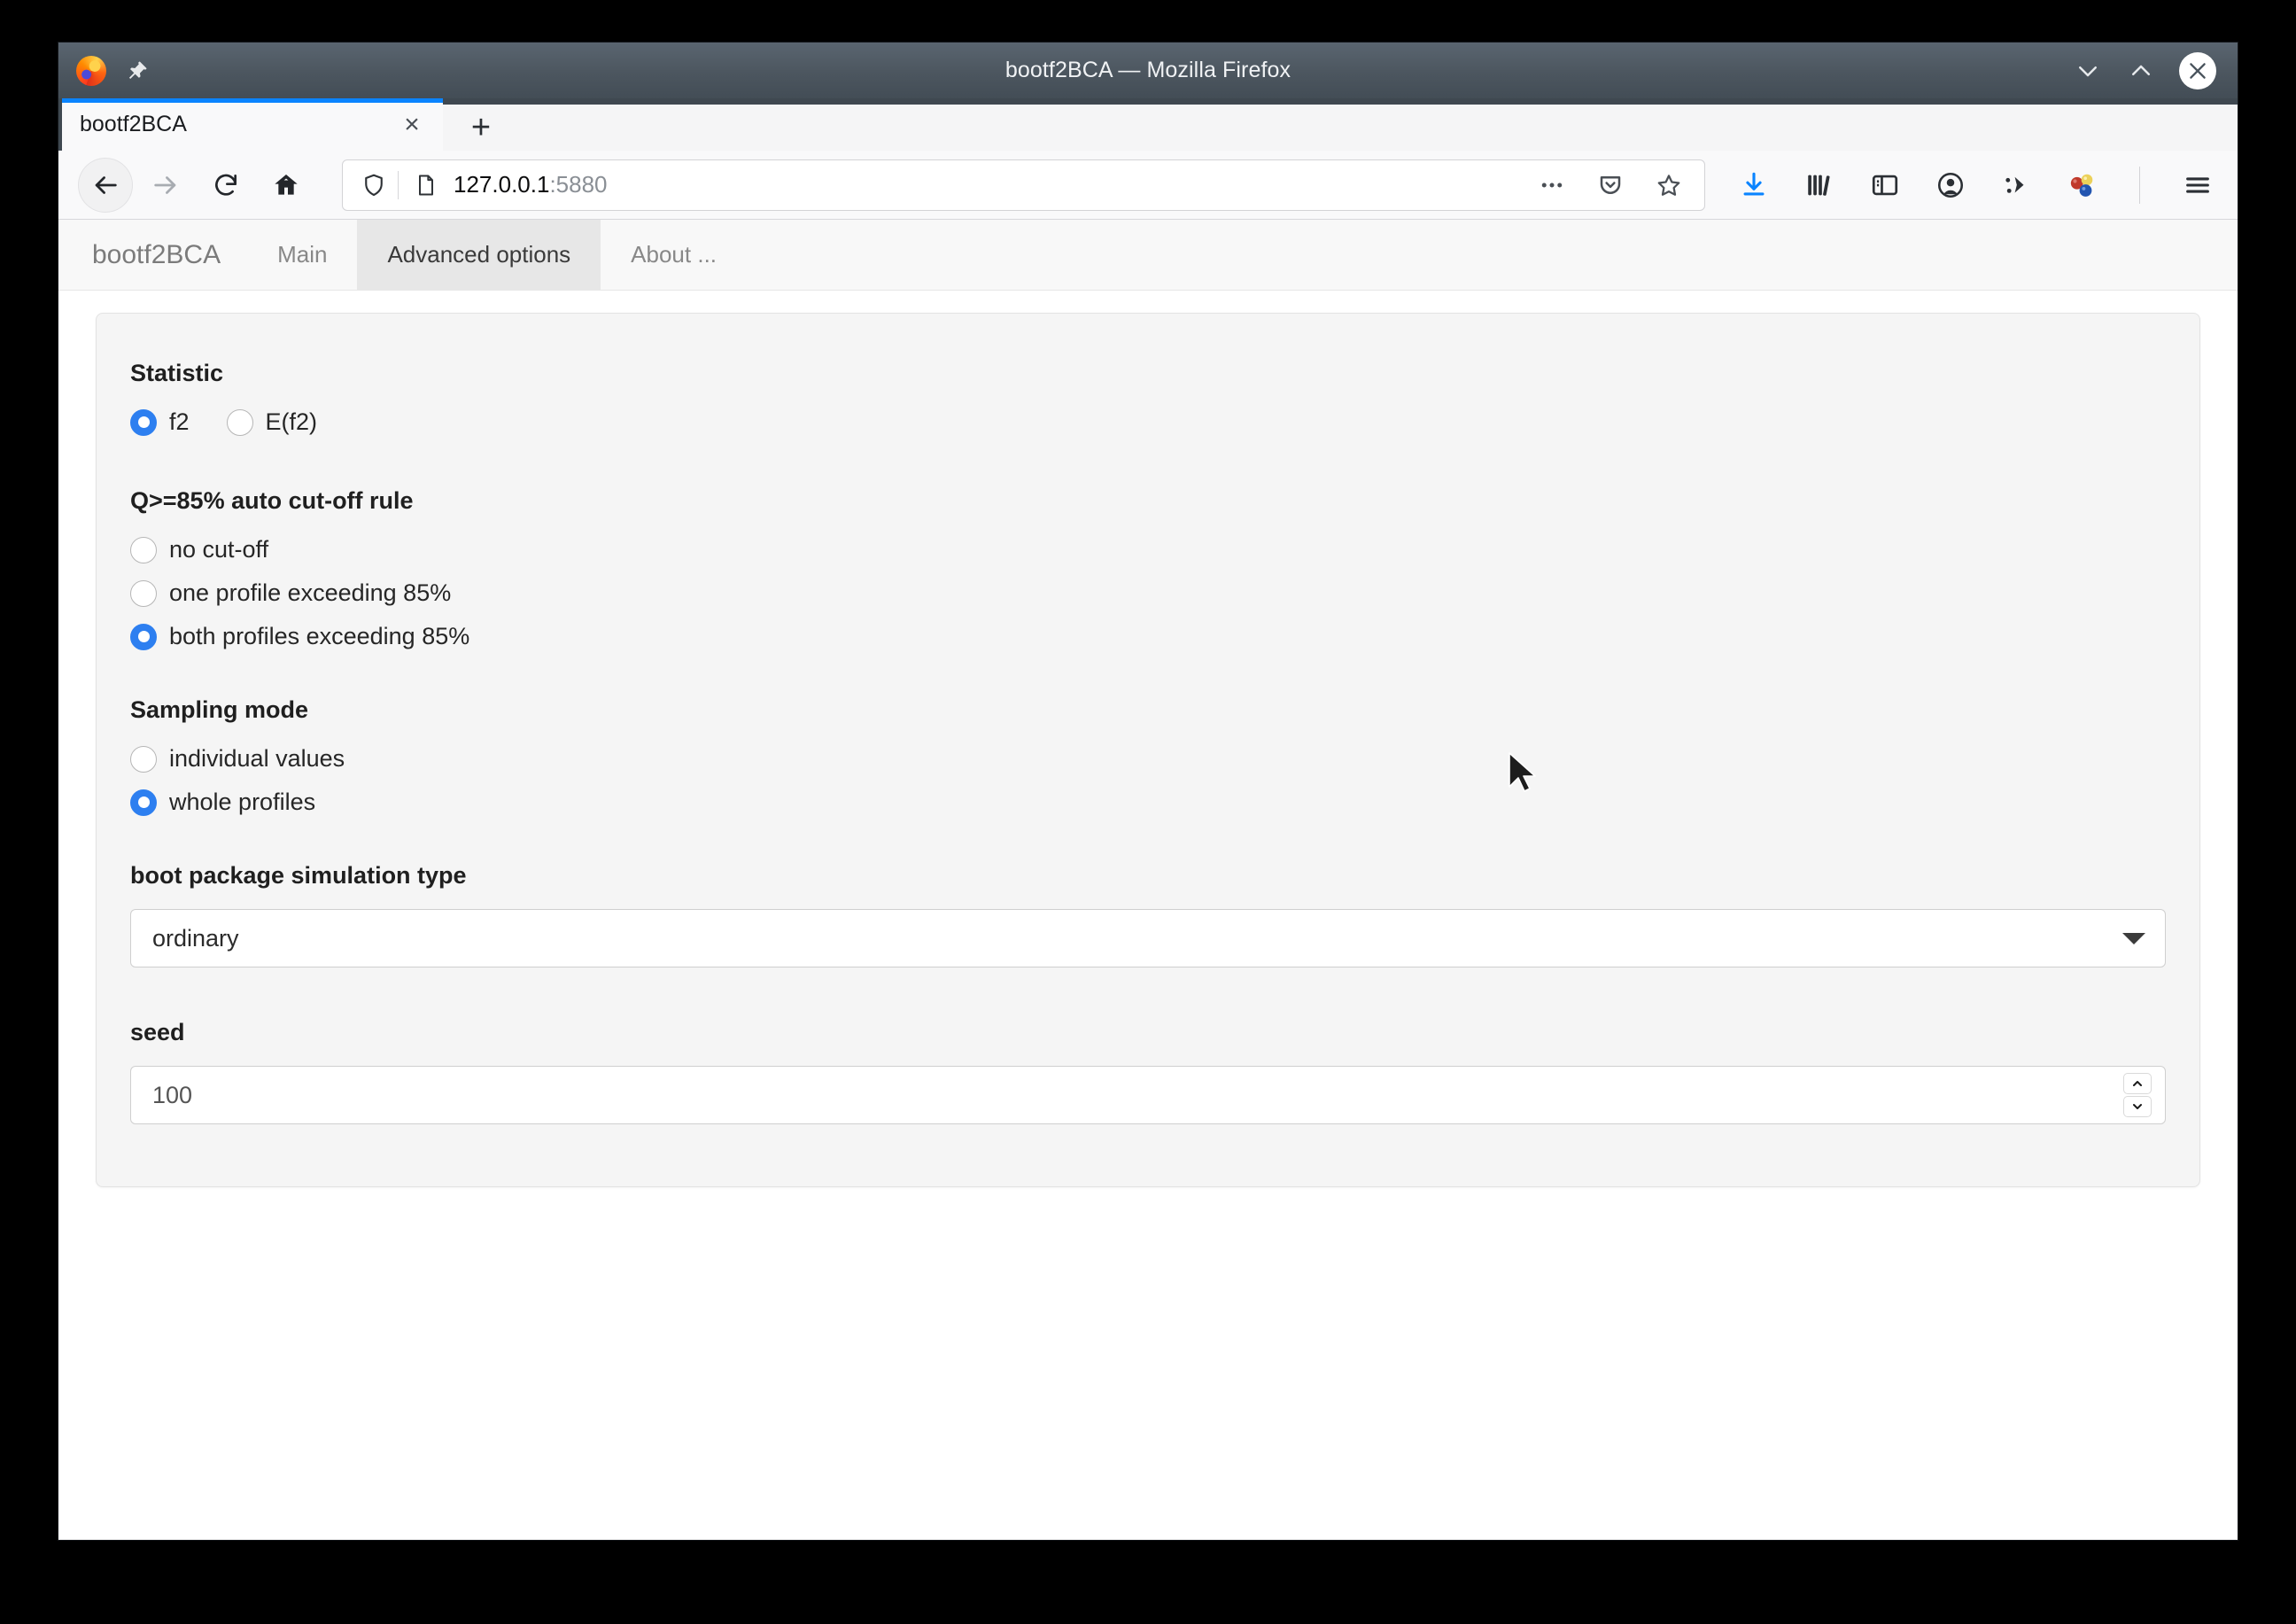 The image size is (2296, 1624). What do you see at coordinates (1610, 185) in the screenshot?
I see `save-to-pocket-icon` at bounding box center [1610, 185].